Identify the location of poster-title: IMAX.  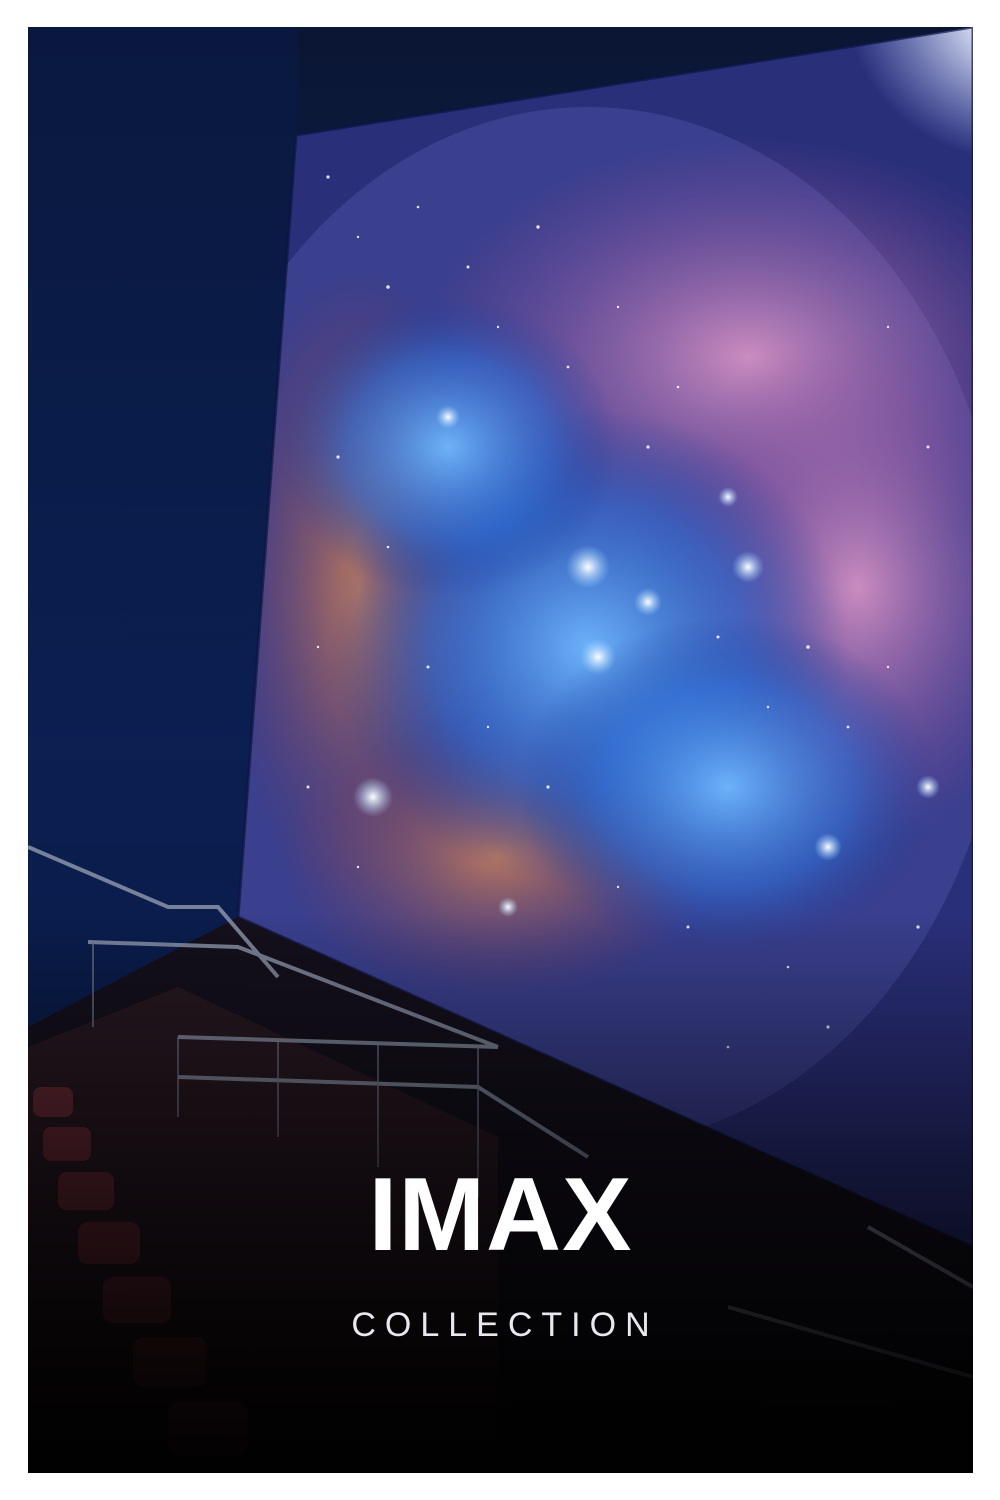
(500, 1215).